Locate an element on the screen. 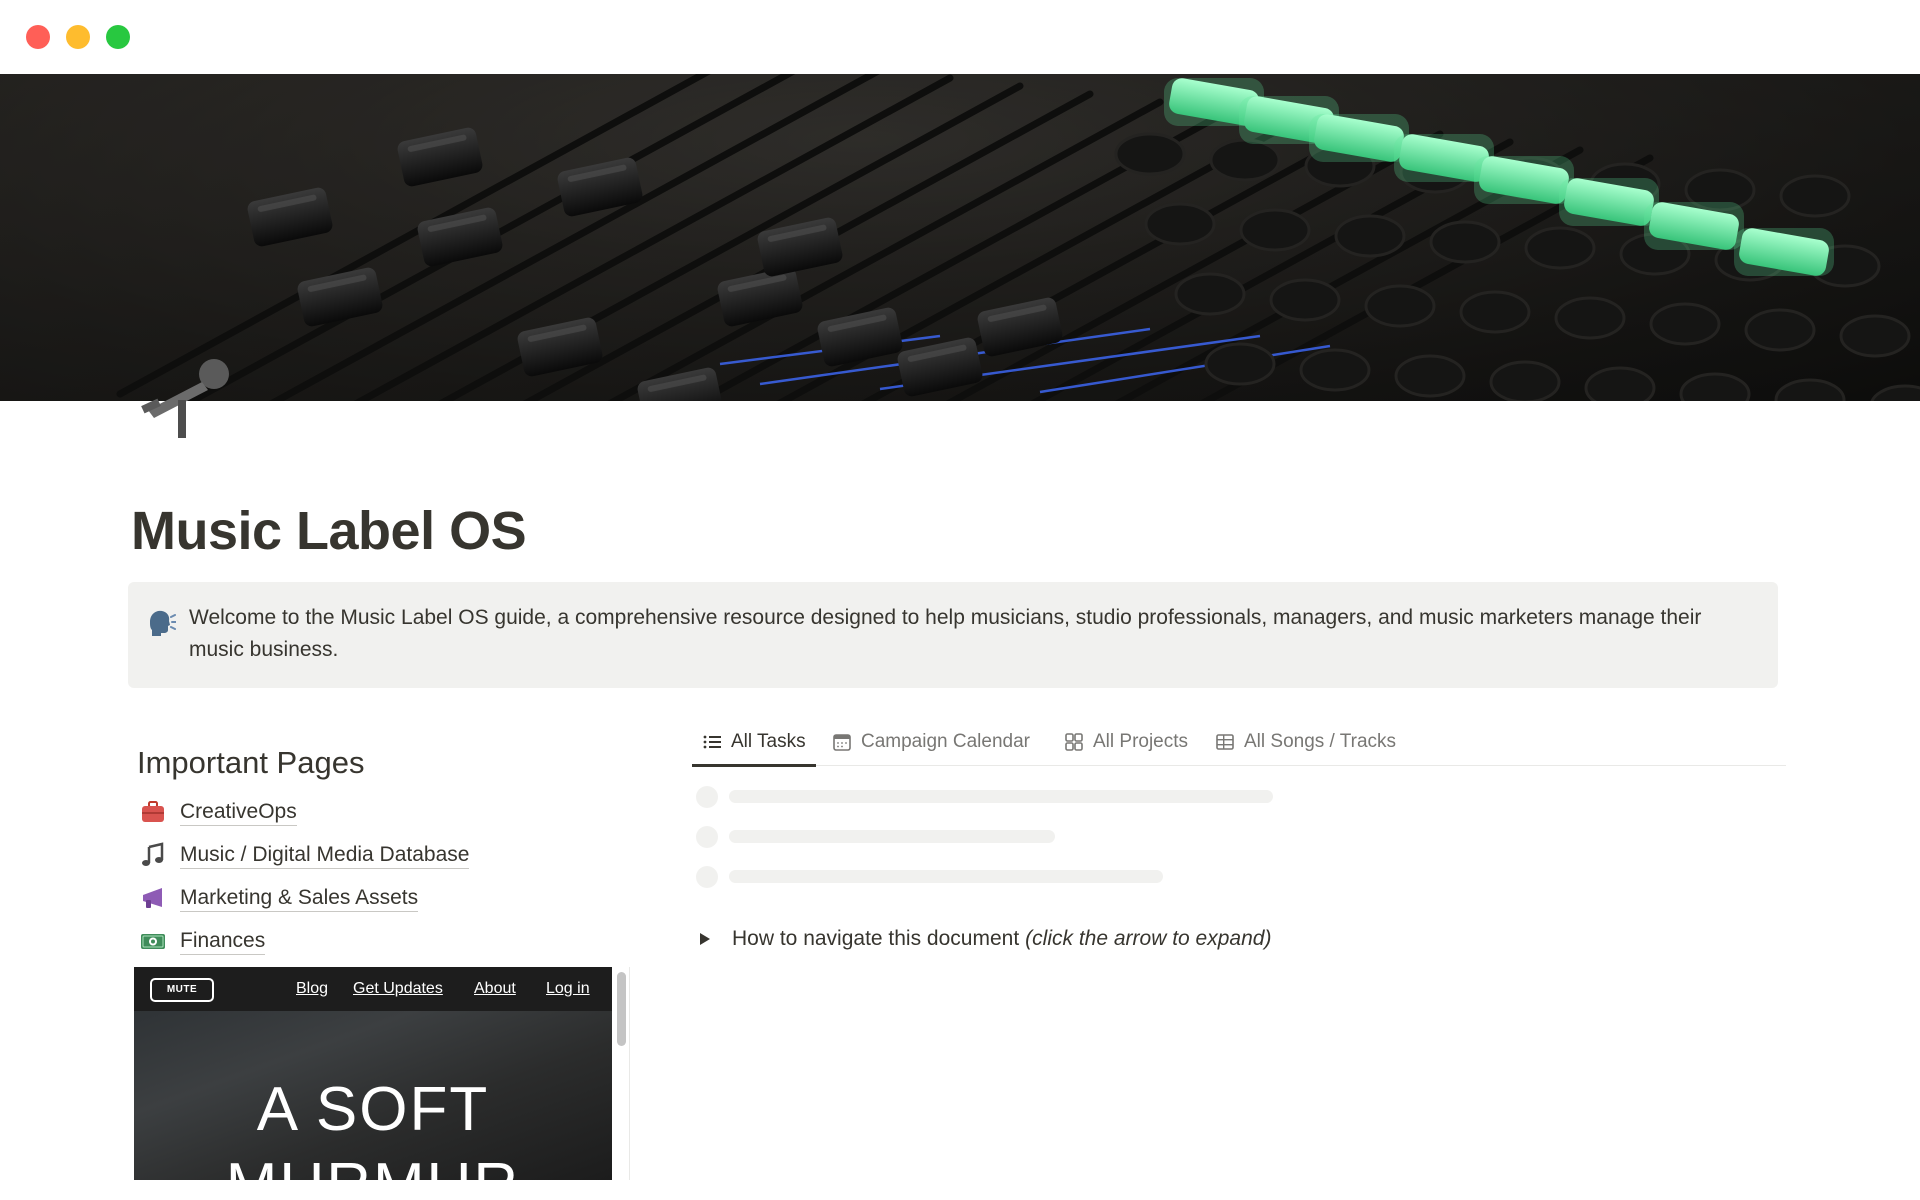 Image resolution: width=1920 pixels, height=1200 pixels. list-icon is located at coordinates (712, 742).